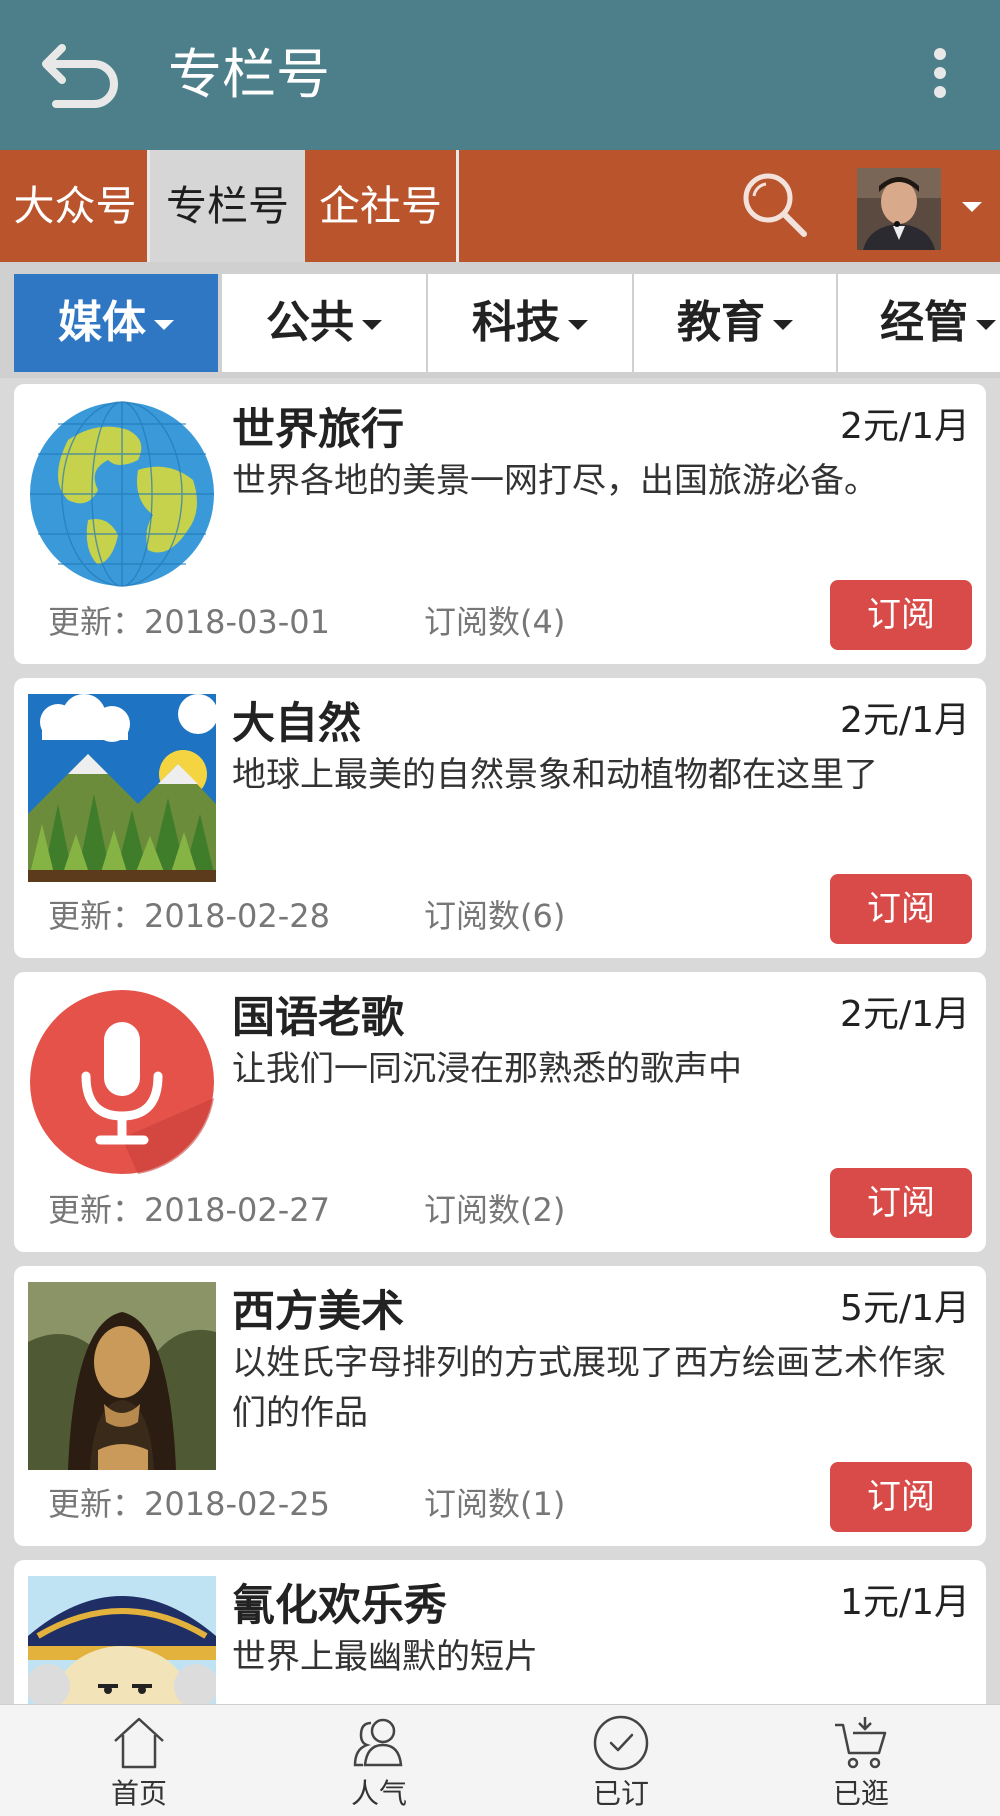 This screenshot has width=1000, height=1816. I want to click on card-title: 氰化欢乐秀, so click(339, 1606).